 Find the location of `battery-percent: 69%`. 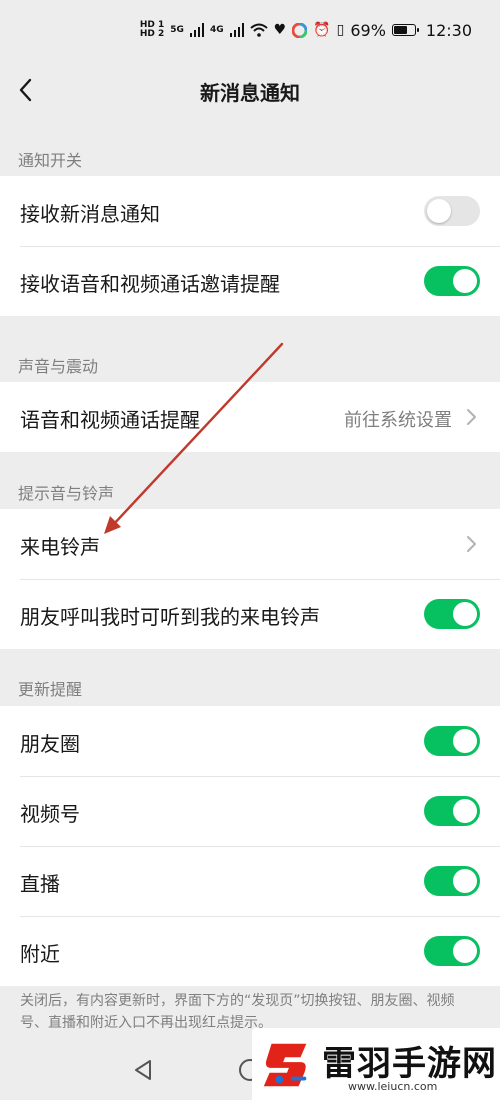

battery-percent: 69% is located at coordinates (368, 30).